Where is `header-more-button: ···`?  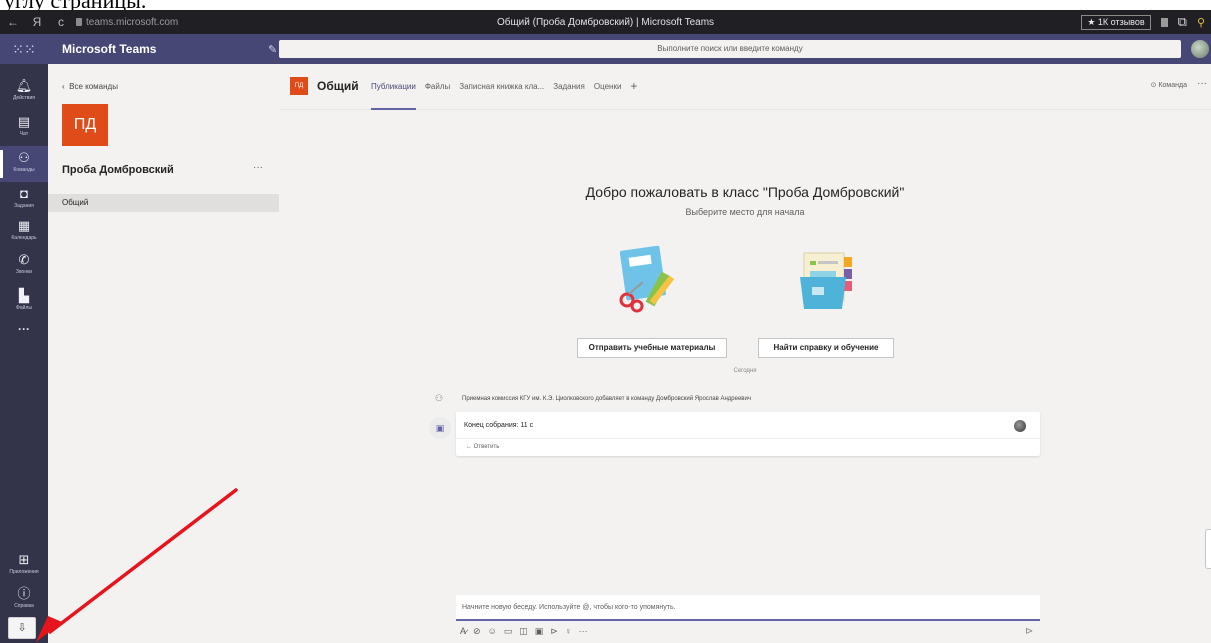
header-more-button: ··· is located at coordinates (1202, 83).